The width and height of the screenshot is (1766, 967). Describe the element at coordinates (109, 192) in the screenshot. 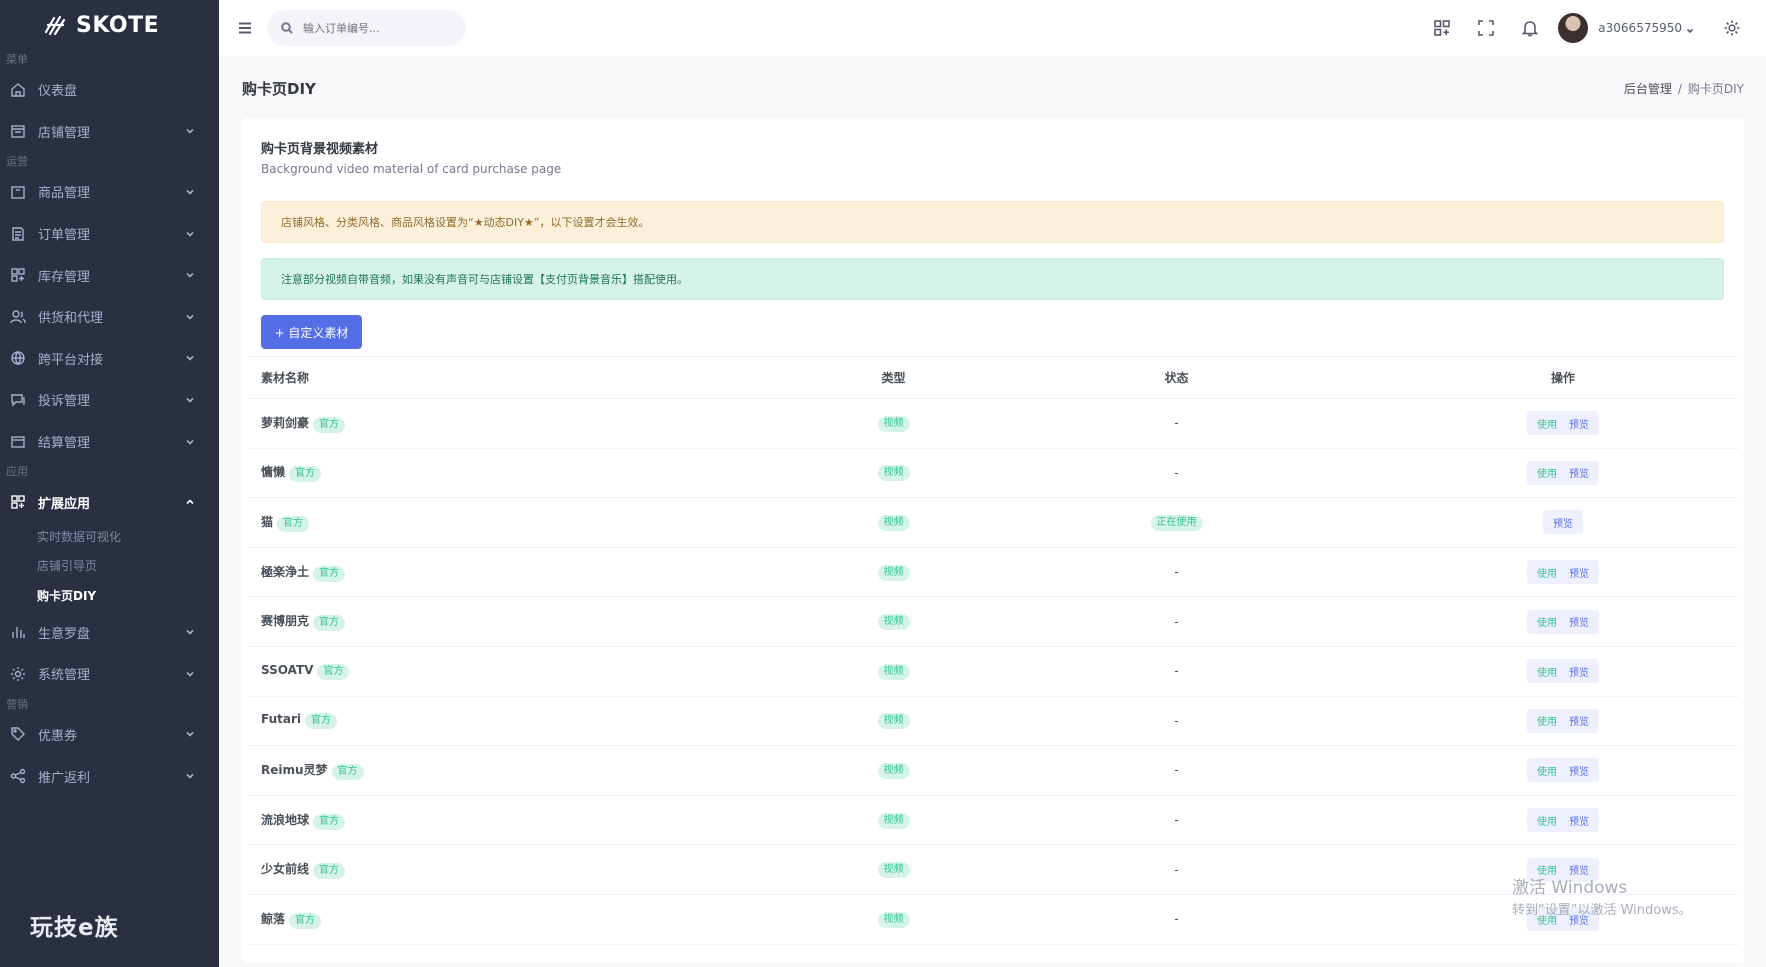

I see `sidebar-item-products: 商品管理` at that location.